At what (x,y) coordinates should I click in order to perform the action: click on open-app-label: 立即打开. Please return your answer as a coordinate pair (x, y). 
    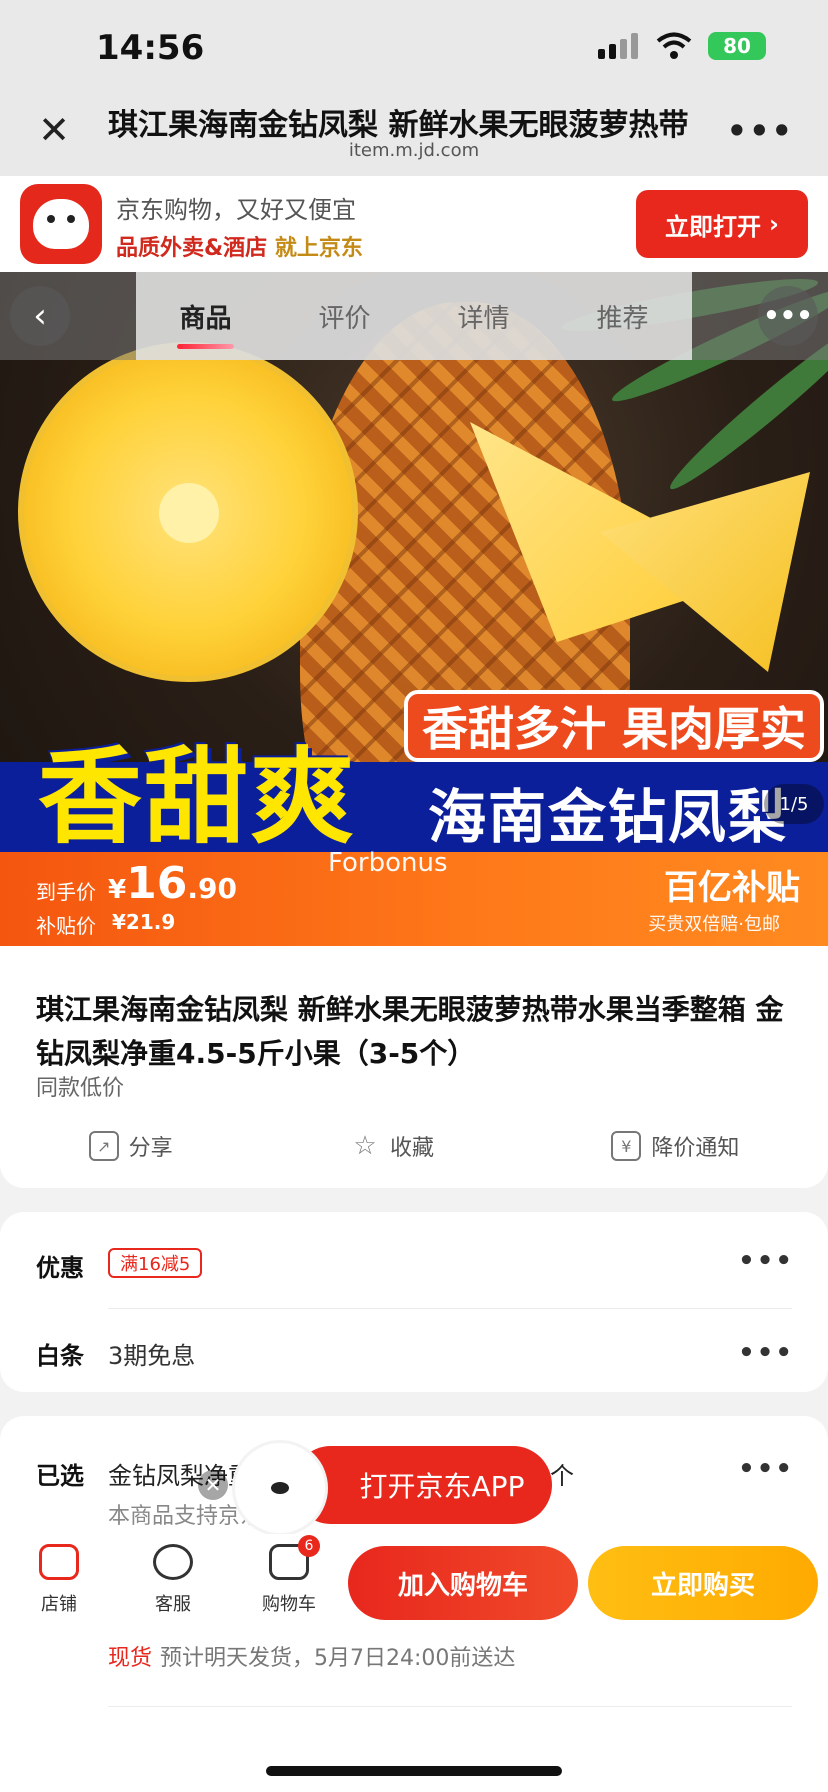
    Looking at the image, I should click on (713, 226).